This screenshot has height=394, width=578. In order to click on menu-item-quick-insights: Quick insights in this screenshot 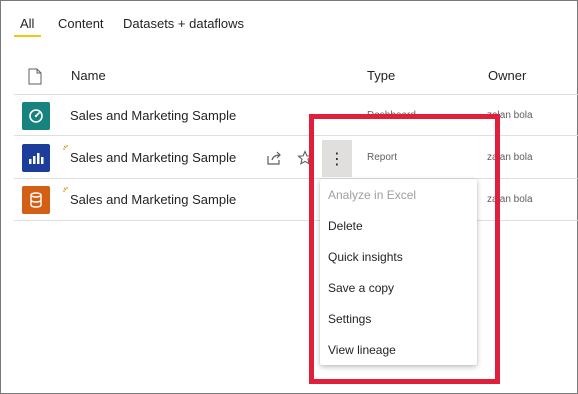, I will do `click(365, 257)`.